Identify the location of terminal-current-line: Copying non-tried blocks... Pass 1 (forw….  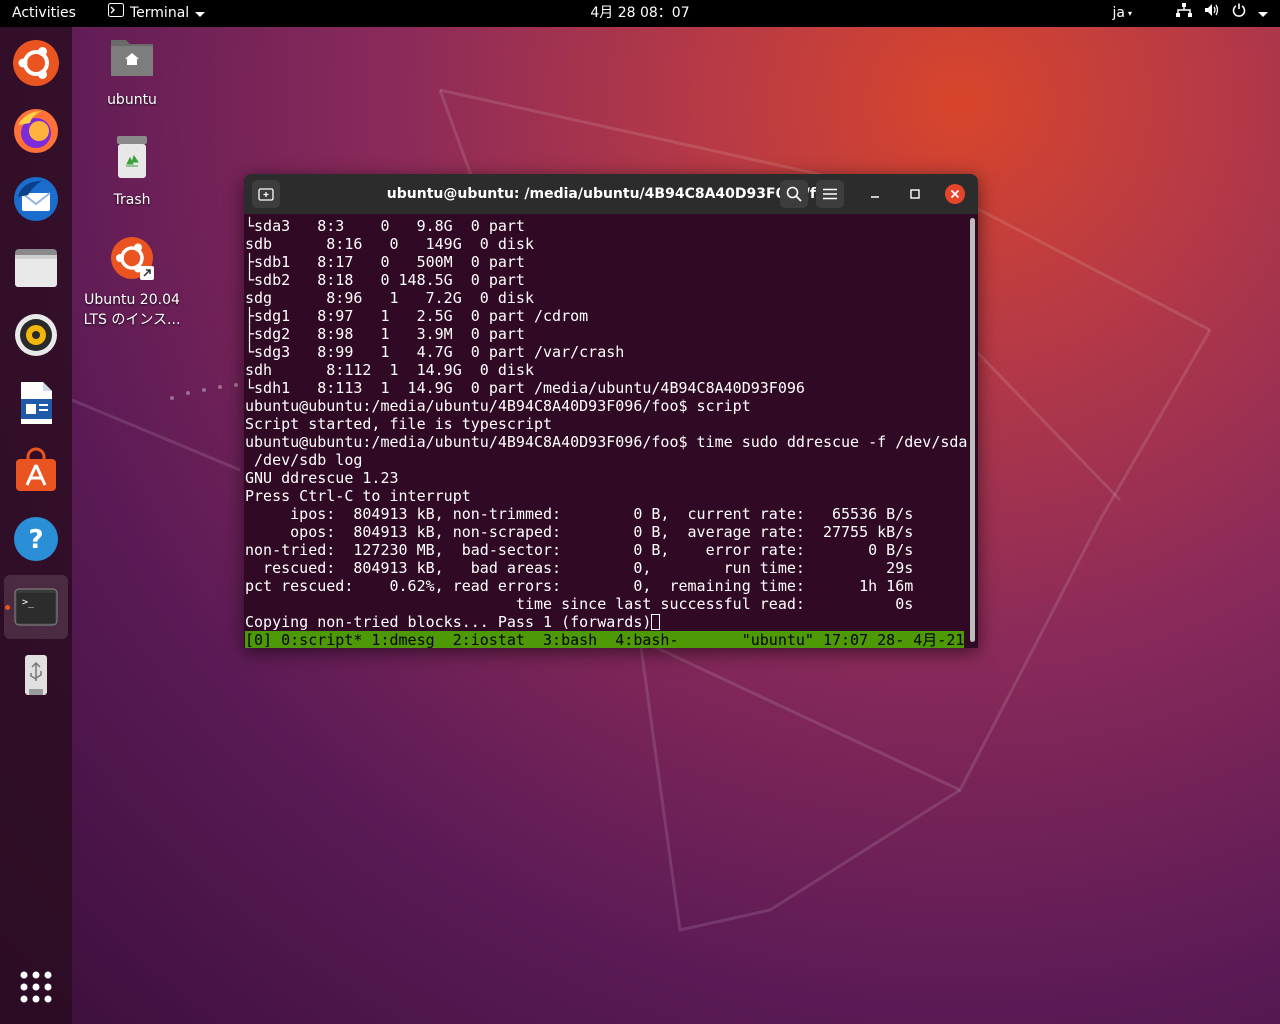
(607, 622).